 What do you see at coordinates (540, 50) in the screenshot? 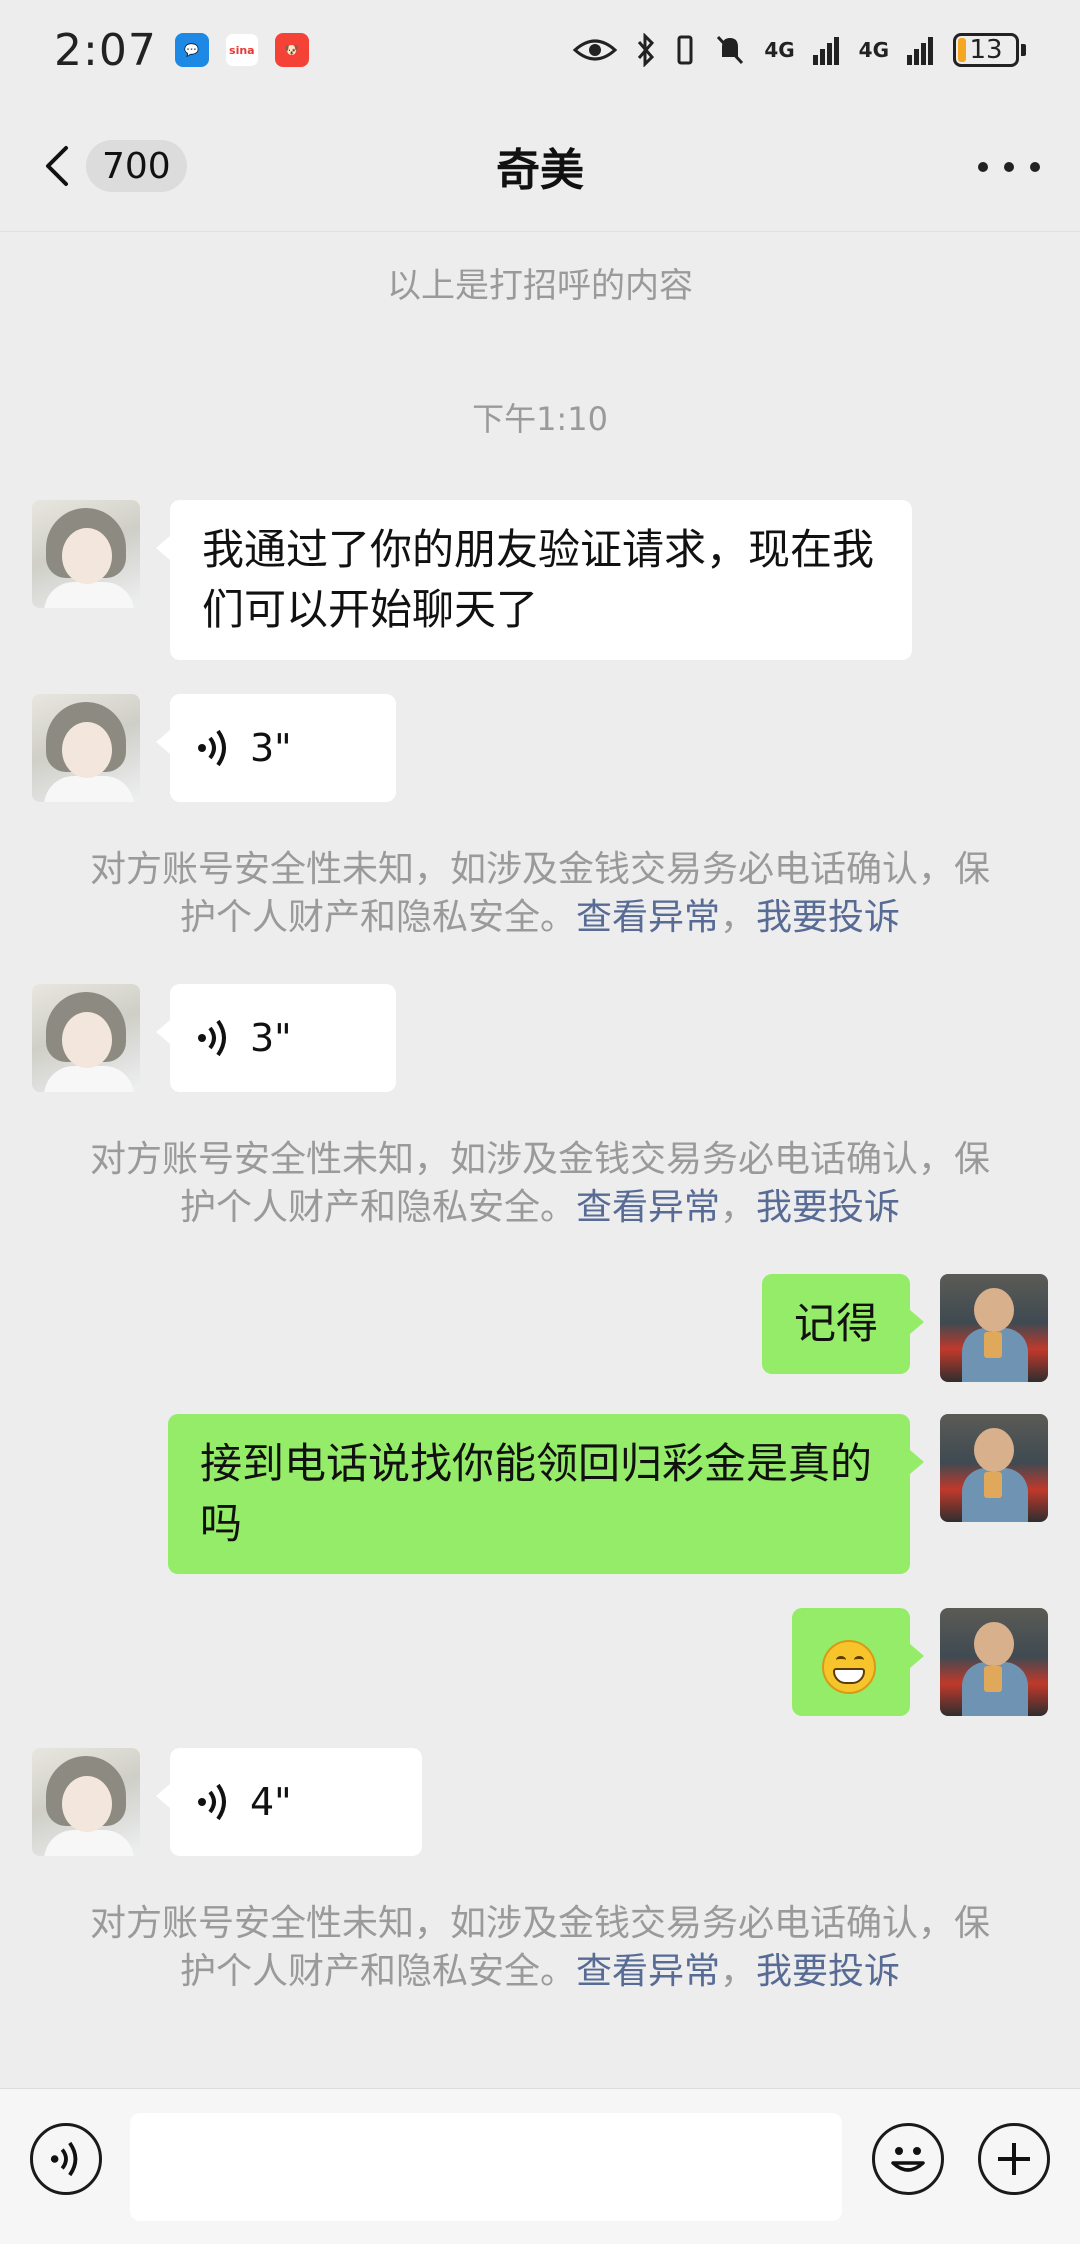
I see `status-bar: 2:07 💬 sina 🐶 4G 4G 13` at bounding box center [540, 50].